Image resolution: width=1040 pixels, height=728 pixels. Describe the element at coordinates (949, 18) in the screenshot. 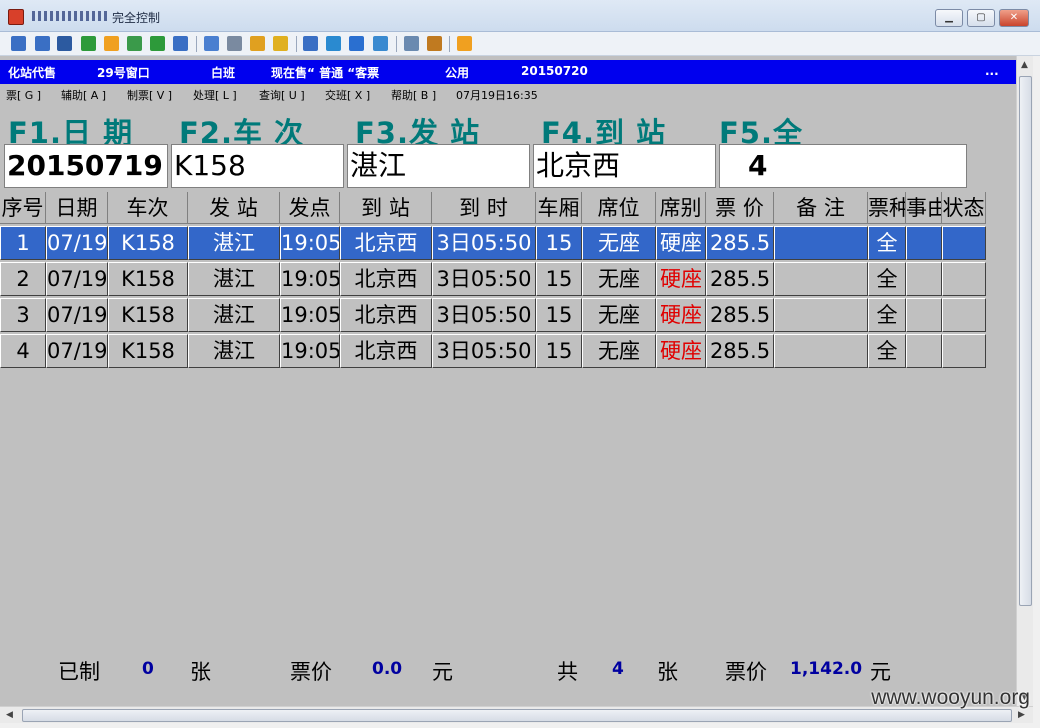

I see `minimize-button: ▁` at that location.